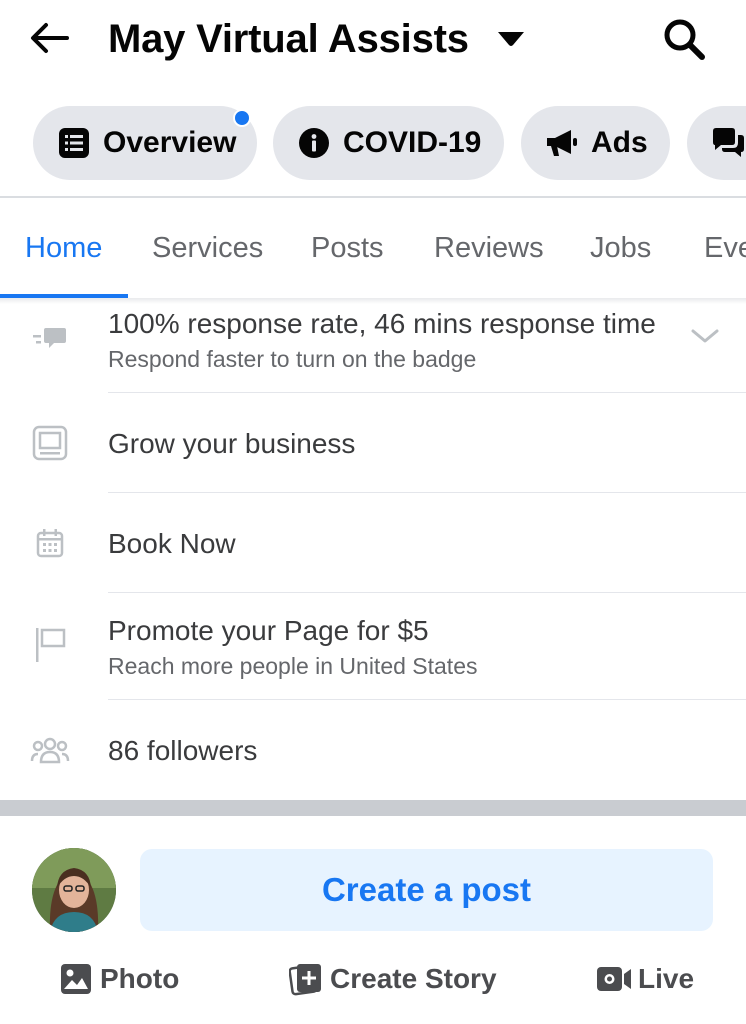 This screenshot has height=1024, width=746. I want to click on chip-overview: Overview, so click(145, 143).